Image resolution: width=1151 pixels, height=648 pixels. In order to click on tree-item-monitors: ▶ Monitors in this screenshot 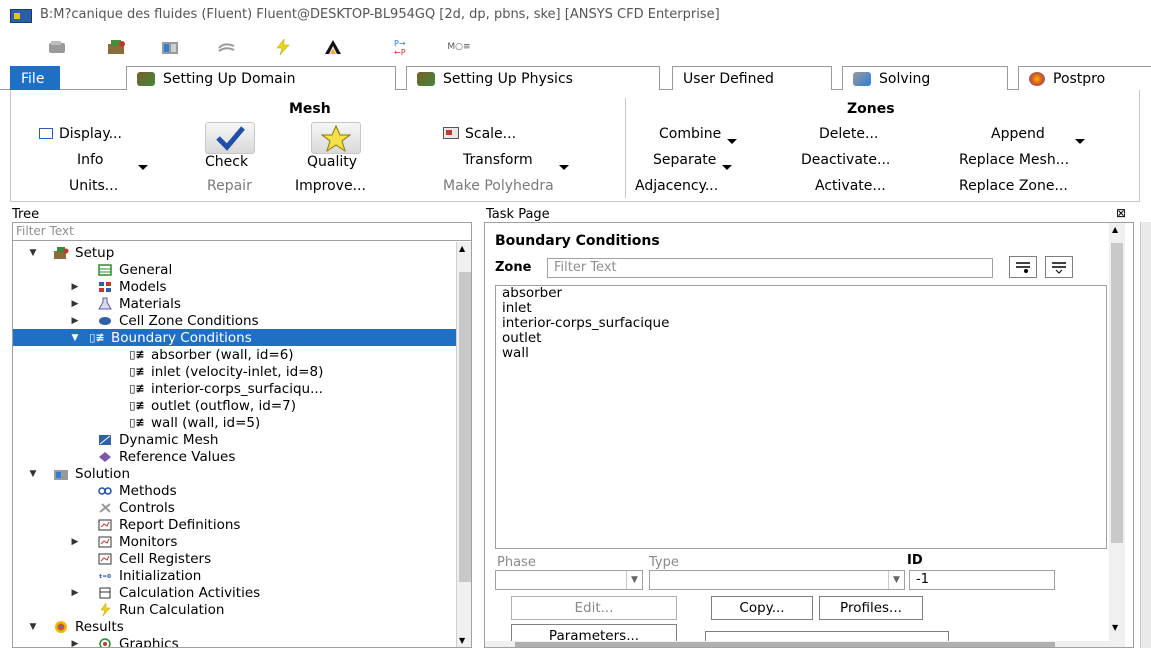, I will do `click(95, 541)`.